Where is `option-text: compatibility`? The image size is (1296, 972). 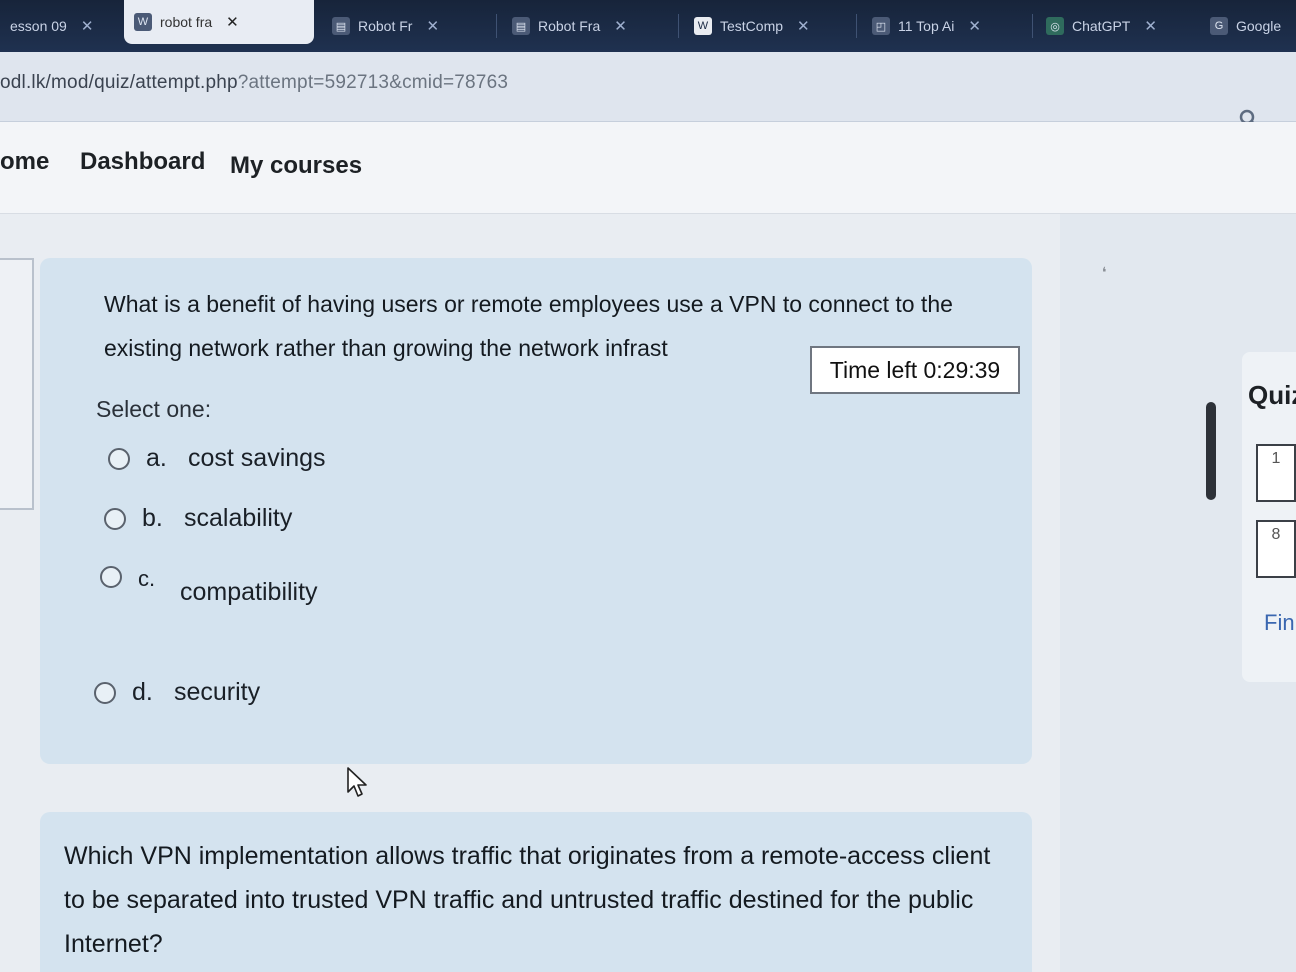 option-text: compatibility is located at coordinates (249, 592).